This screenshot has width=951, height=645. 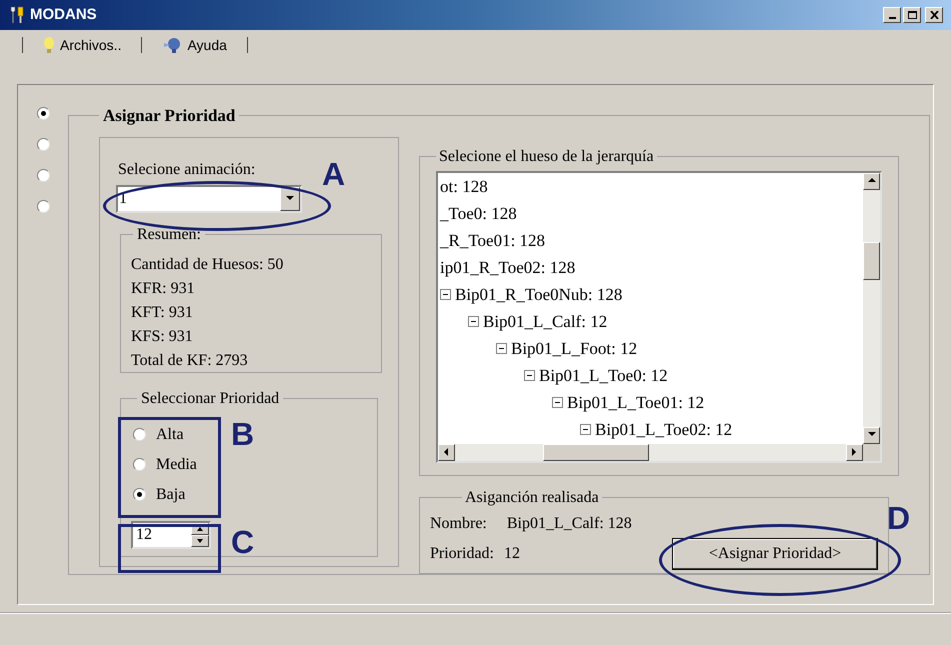 I want to click on down-arrow-icon, so click(x=200, y=540).